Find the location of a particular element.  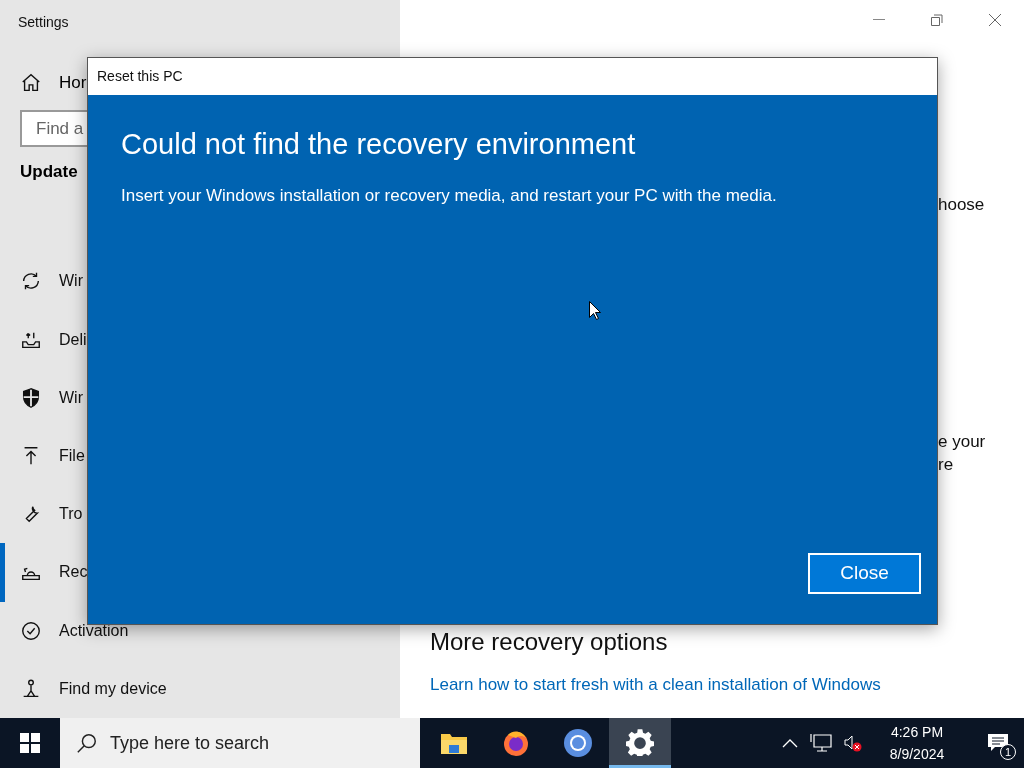

window-title: Settings is located at coordinates (43, 22).